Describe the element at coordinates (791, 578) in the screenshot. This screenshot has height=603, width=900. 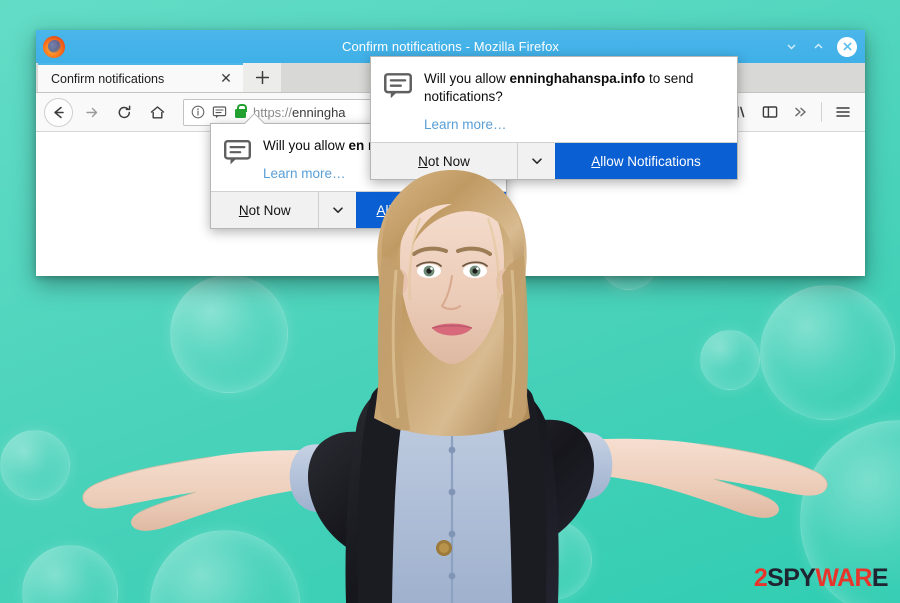
I see `watermark-part-2: SPY` at that location.